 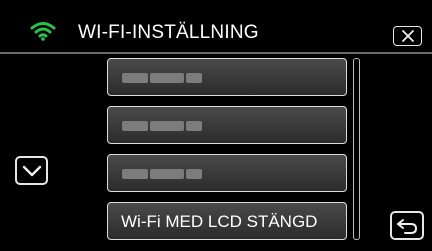 I want to click on header-divider, so click(x=216, y=53).